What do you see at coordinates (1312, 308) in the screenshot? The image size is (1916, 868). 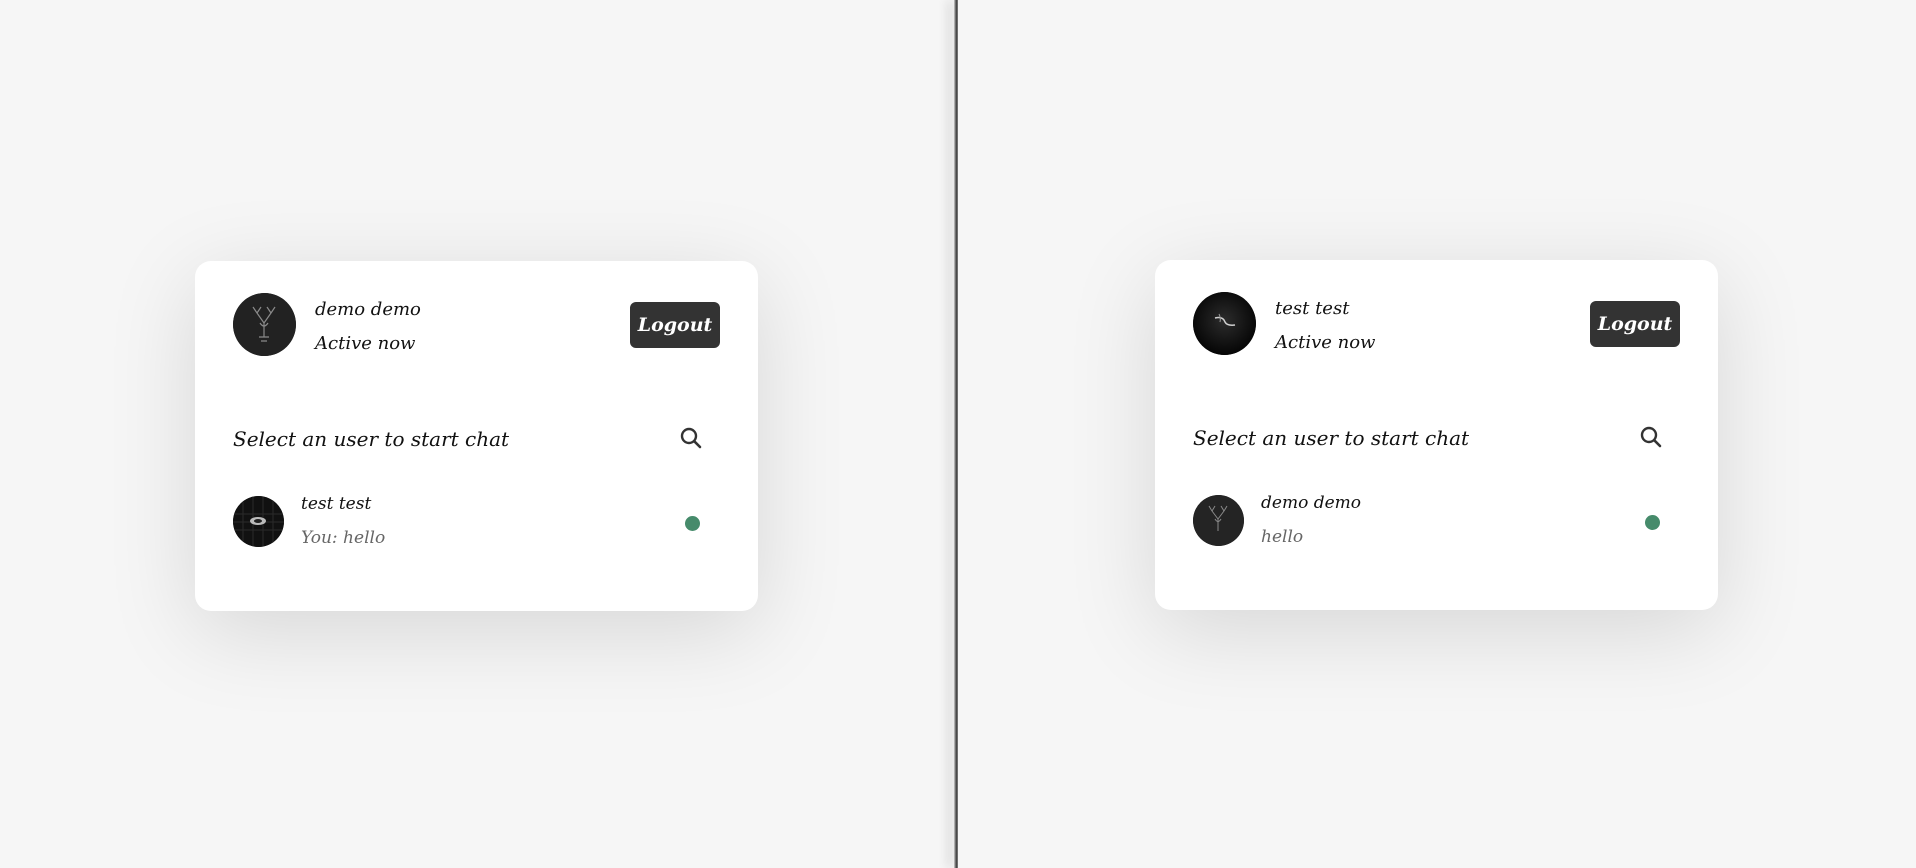 I see `profile-name: test test` at bounding box center [1312, 308].